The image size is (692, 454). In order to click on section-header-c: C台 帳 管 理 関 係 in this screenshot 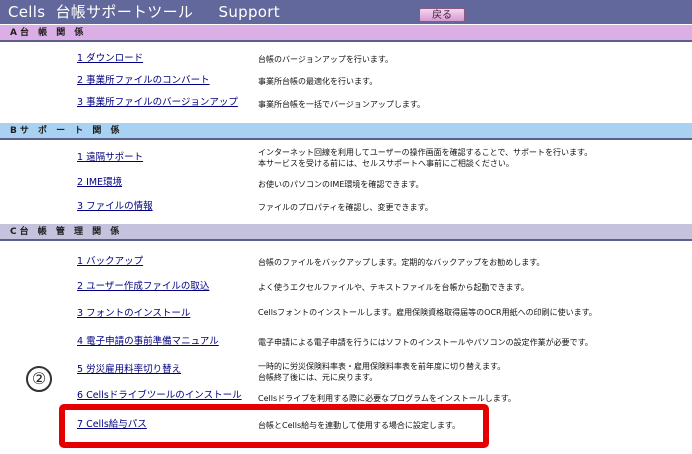, I will do `click(346, 232)`.